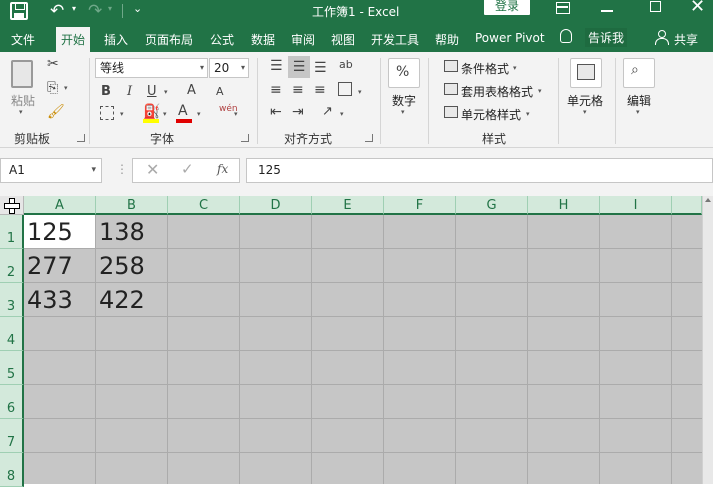 This screenshot has height=501, width=713. What do you see at coordinates (116, 39) in the screenshot?
I see `tab-insert: 插入` at bounding box center [116, 39].